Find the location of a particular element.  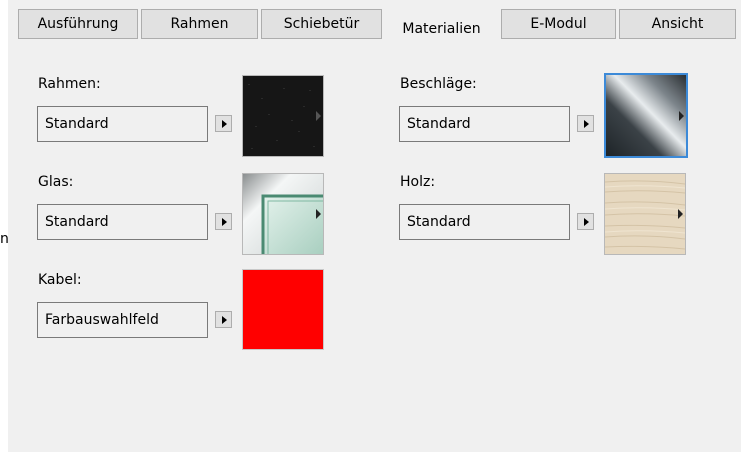

glas-material-field: Standard is located at coordinates (122, 222).